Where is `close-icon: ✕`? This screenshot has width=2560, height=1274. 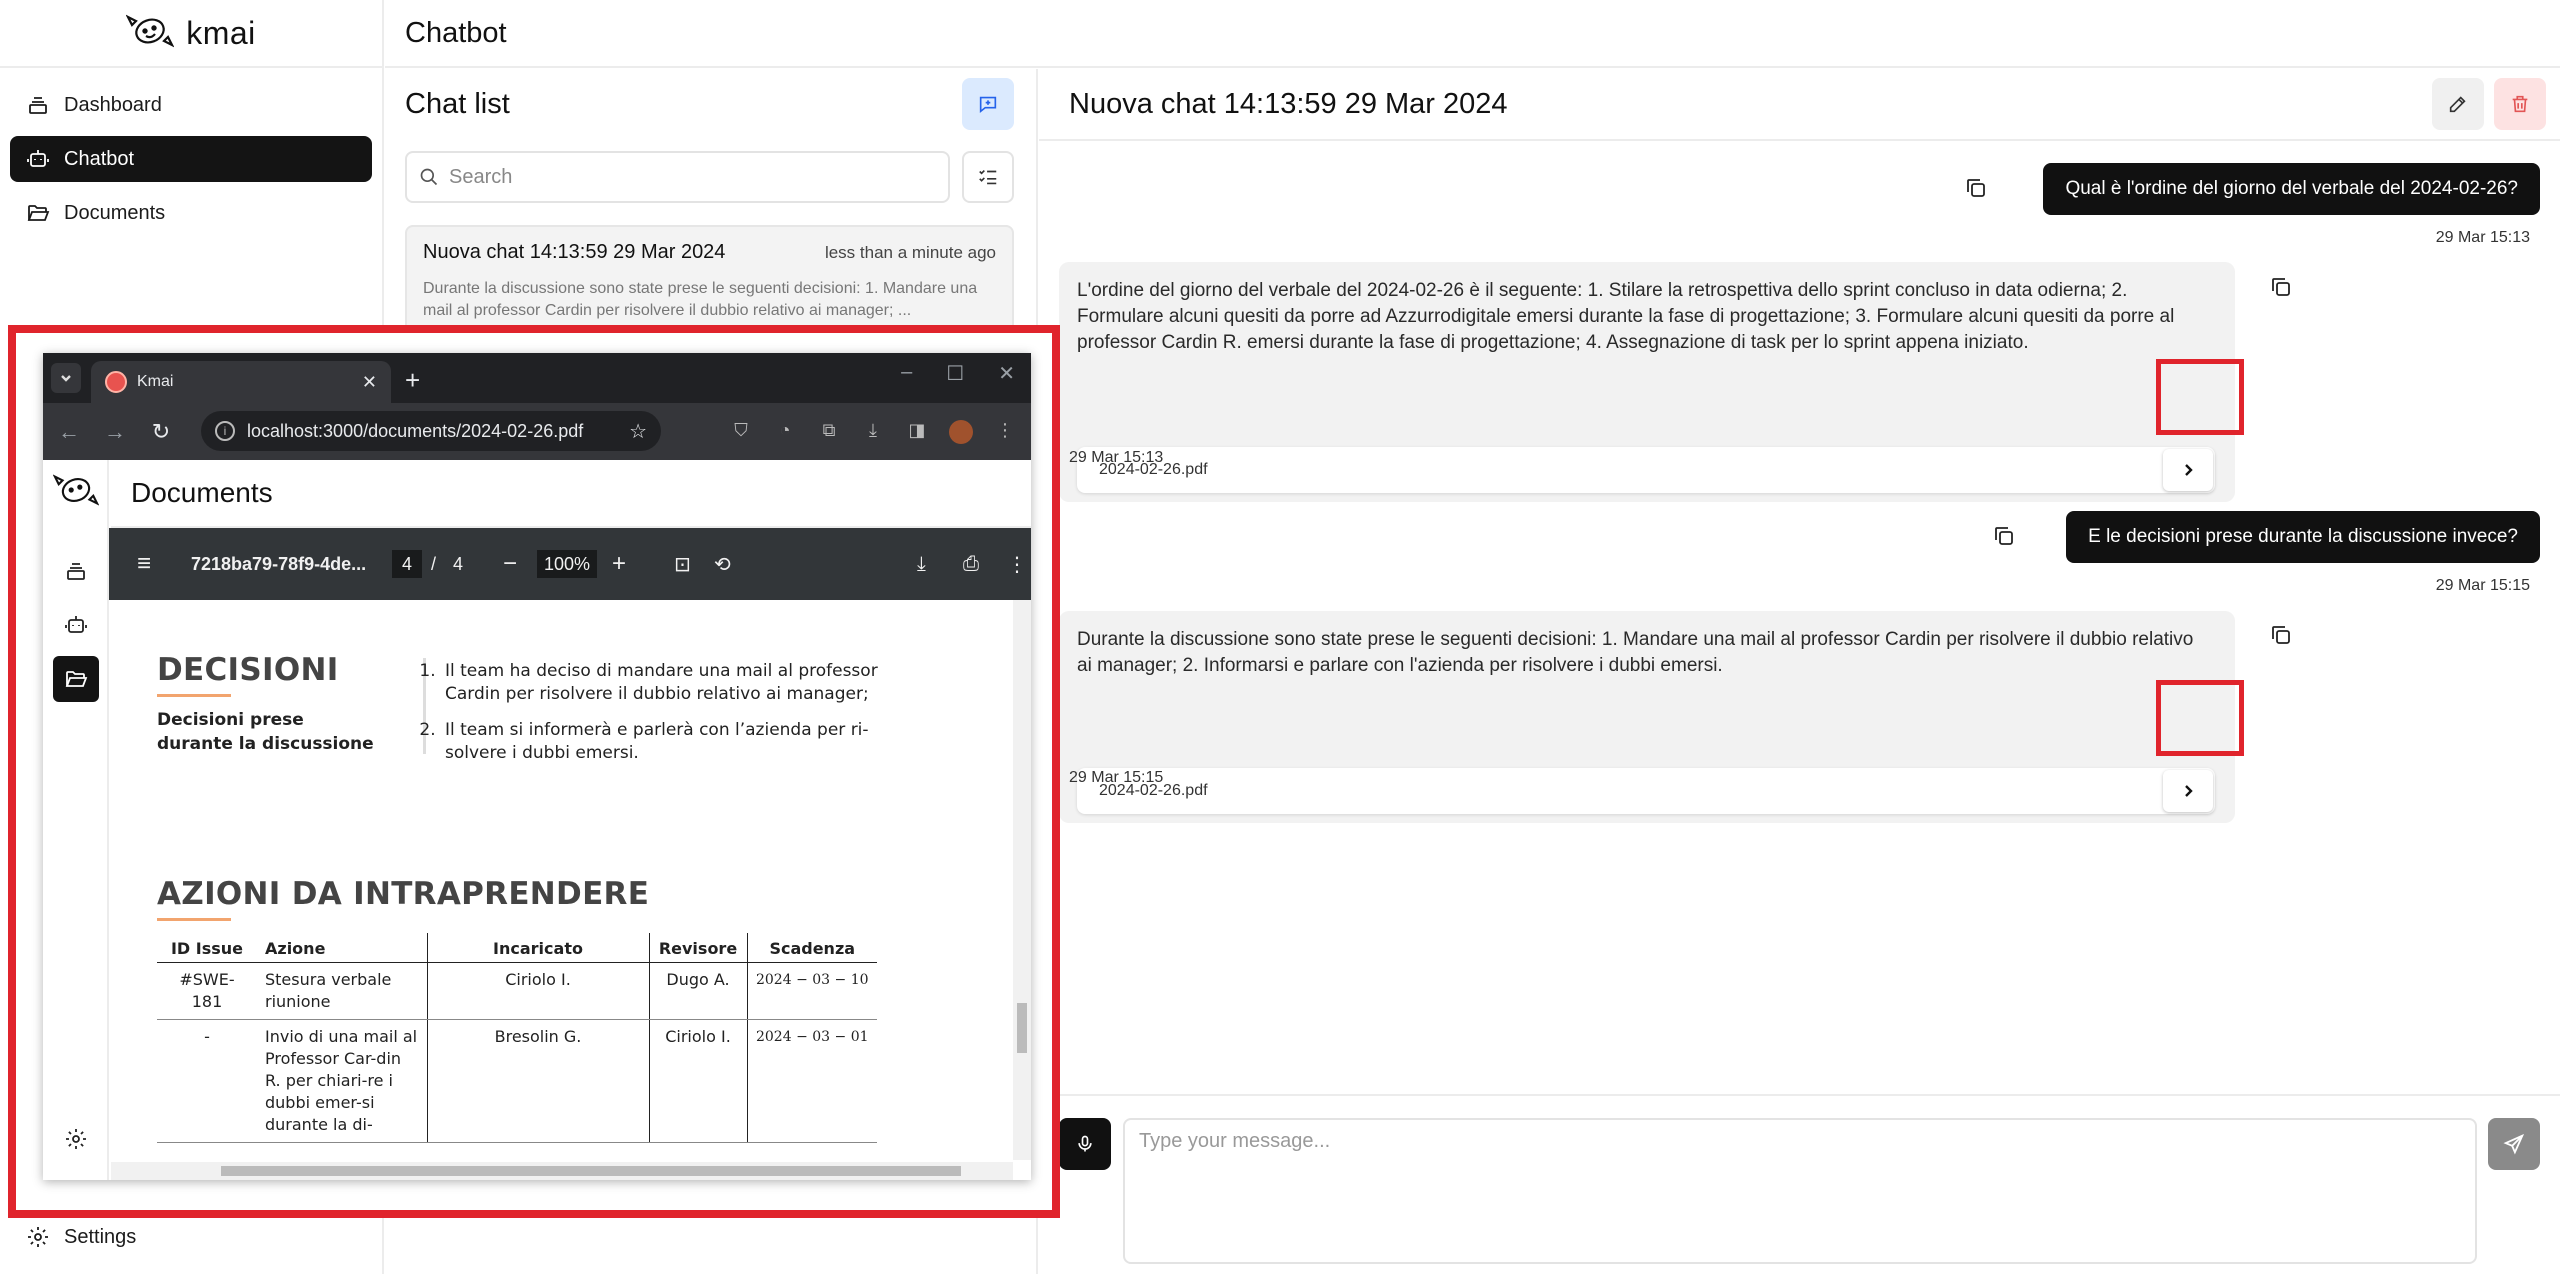
close-icon: ✕ is located at coordinates (369, 382).